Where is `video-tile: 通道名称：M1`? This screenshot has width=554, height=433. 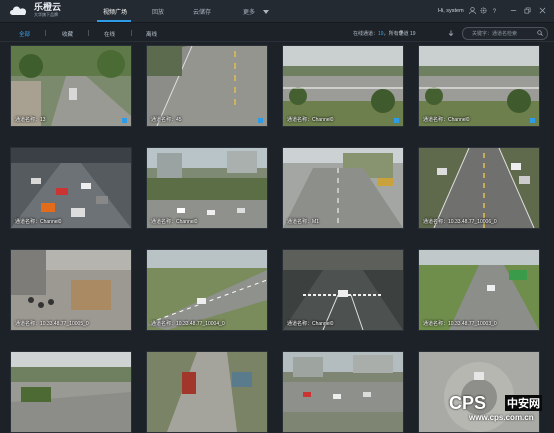
video-tile: 通道名称：M1 is located at coordinates (343, 188).